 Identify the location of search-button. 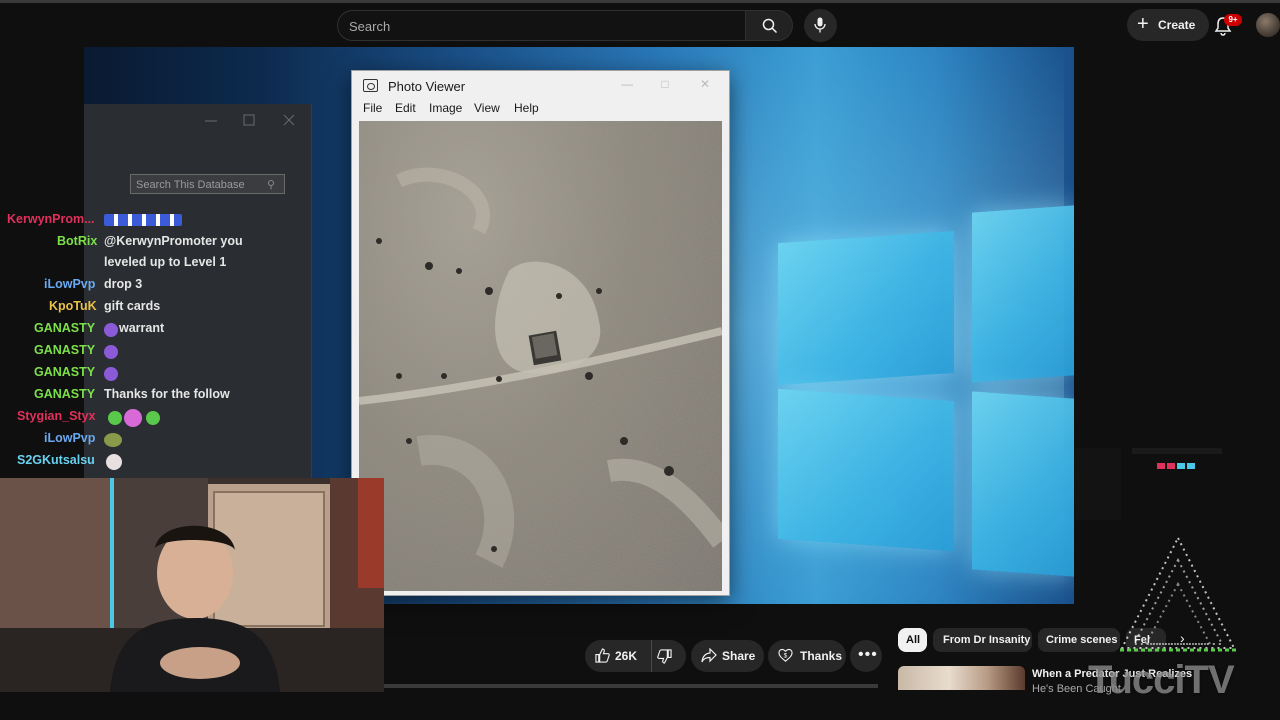
(769, 25).